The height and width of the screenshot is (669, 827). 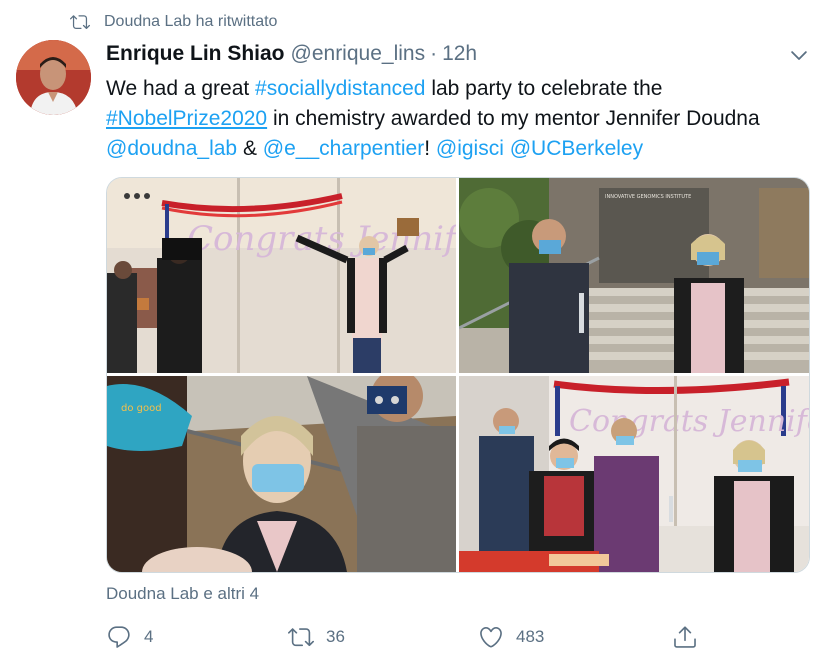 What do you see at coordinates (141, 408) in the screenshot?
I see `mask-text: do good` at bounding box center [141, 408].